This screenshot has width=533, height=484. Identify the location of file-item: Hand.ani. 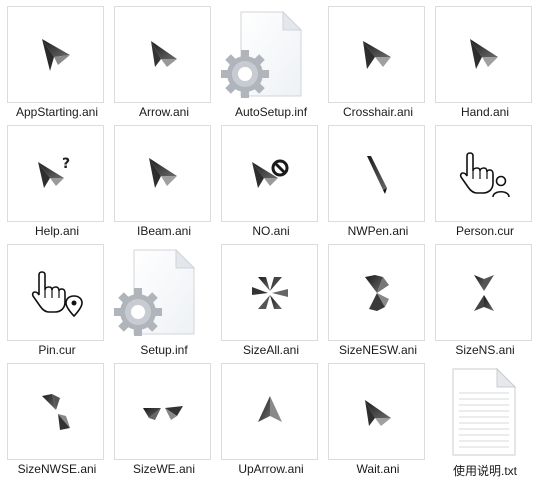
(484, 65).